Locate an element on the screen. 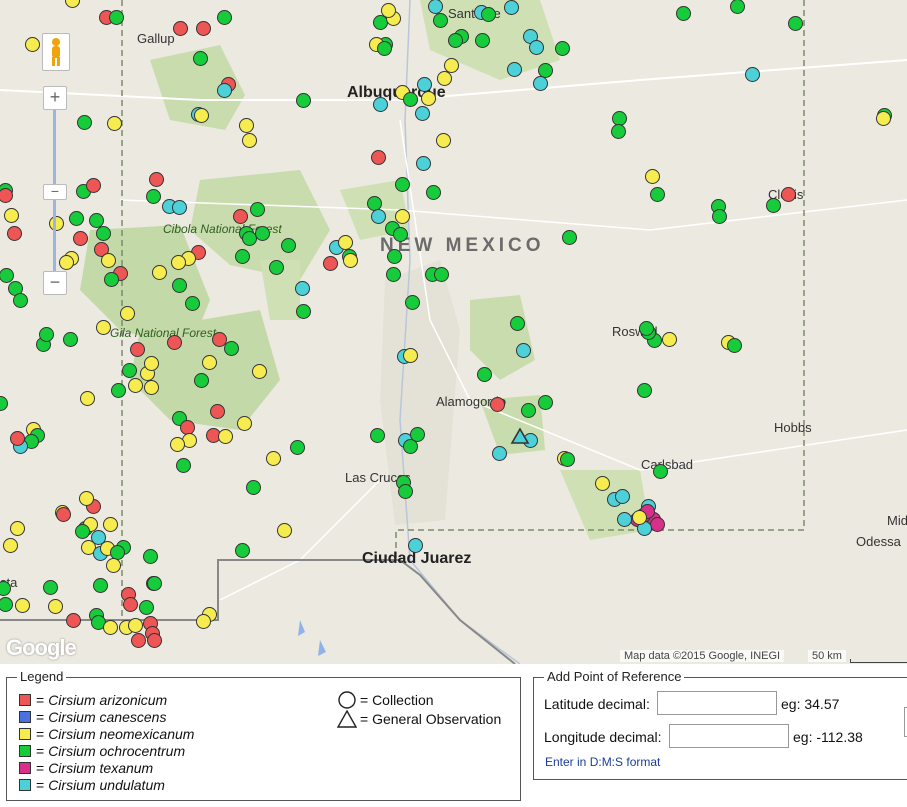 The width and height of the screenshot is (907, 807). longitude-input is located at coordinates (729, 736).